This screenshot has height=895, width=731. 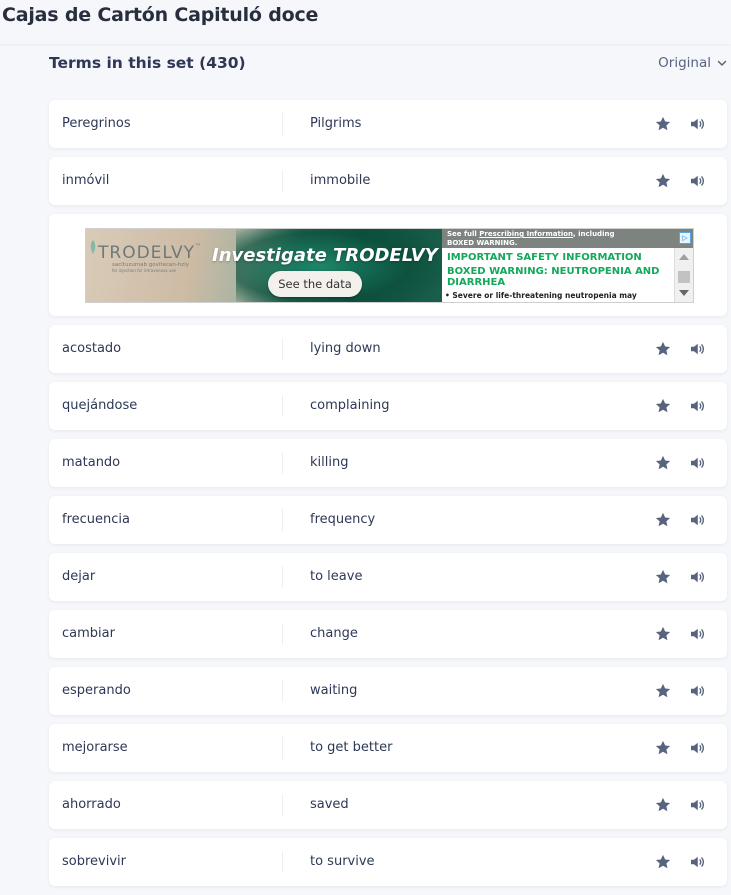 What do you see at coordinates (334, 633) in the screenshot?
I see `term-definition: change` at bounding box center [334, 633].